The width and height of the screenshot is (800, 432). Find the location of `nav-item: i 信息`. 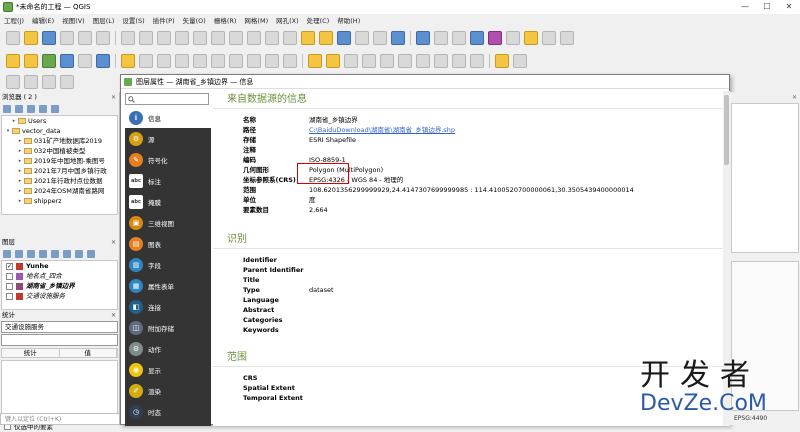

nav-item: i 信息 is located at coordinates (168, 117).